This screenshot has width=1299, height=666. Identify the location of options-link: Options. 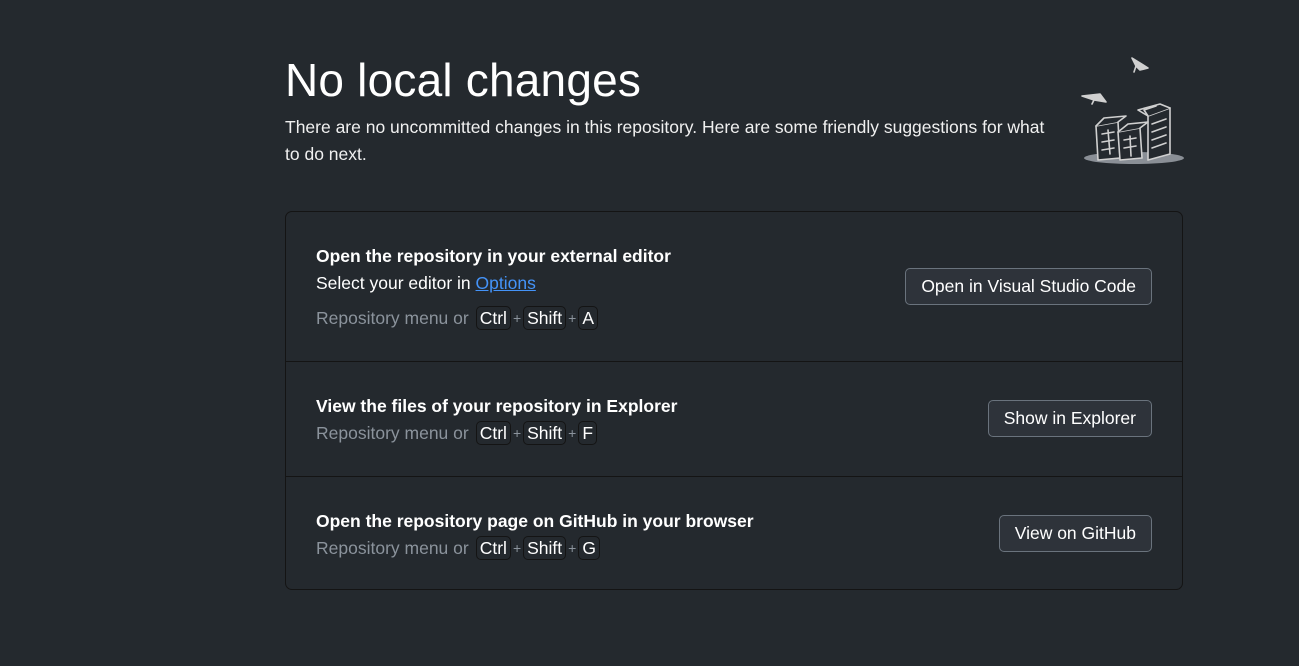
(506, 283).